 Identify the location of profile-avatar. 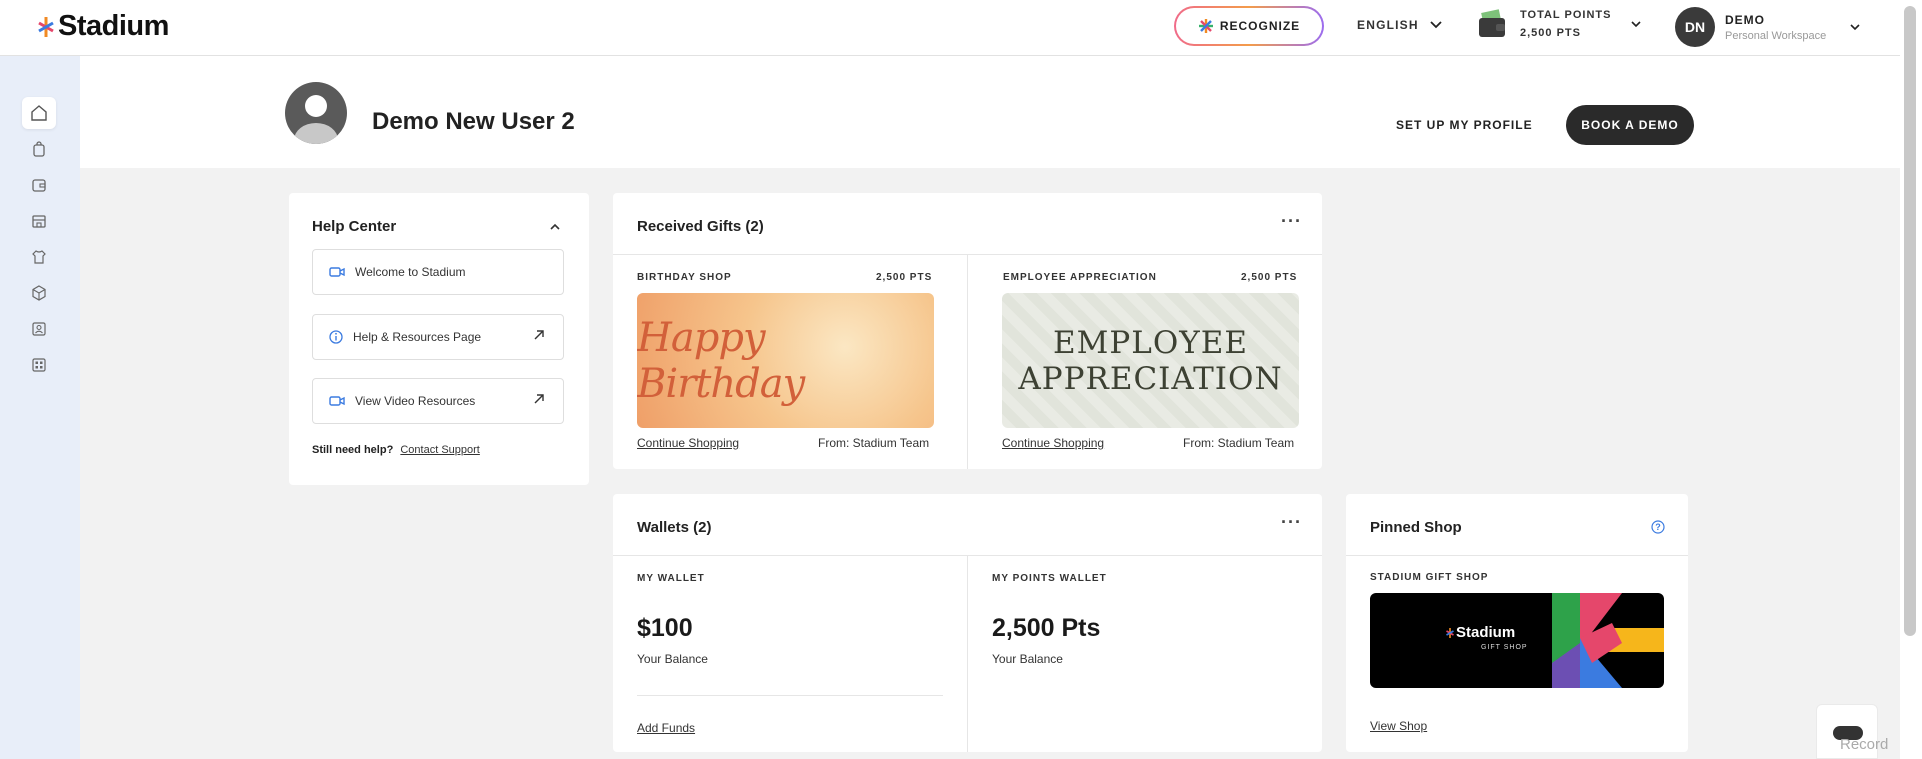
(316, 113).